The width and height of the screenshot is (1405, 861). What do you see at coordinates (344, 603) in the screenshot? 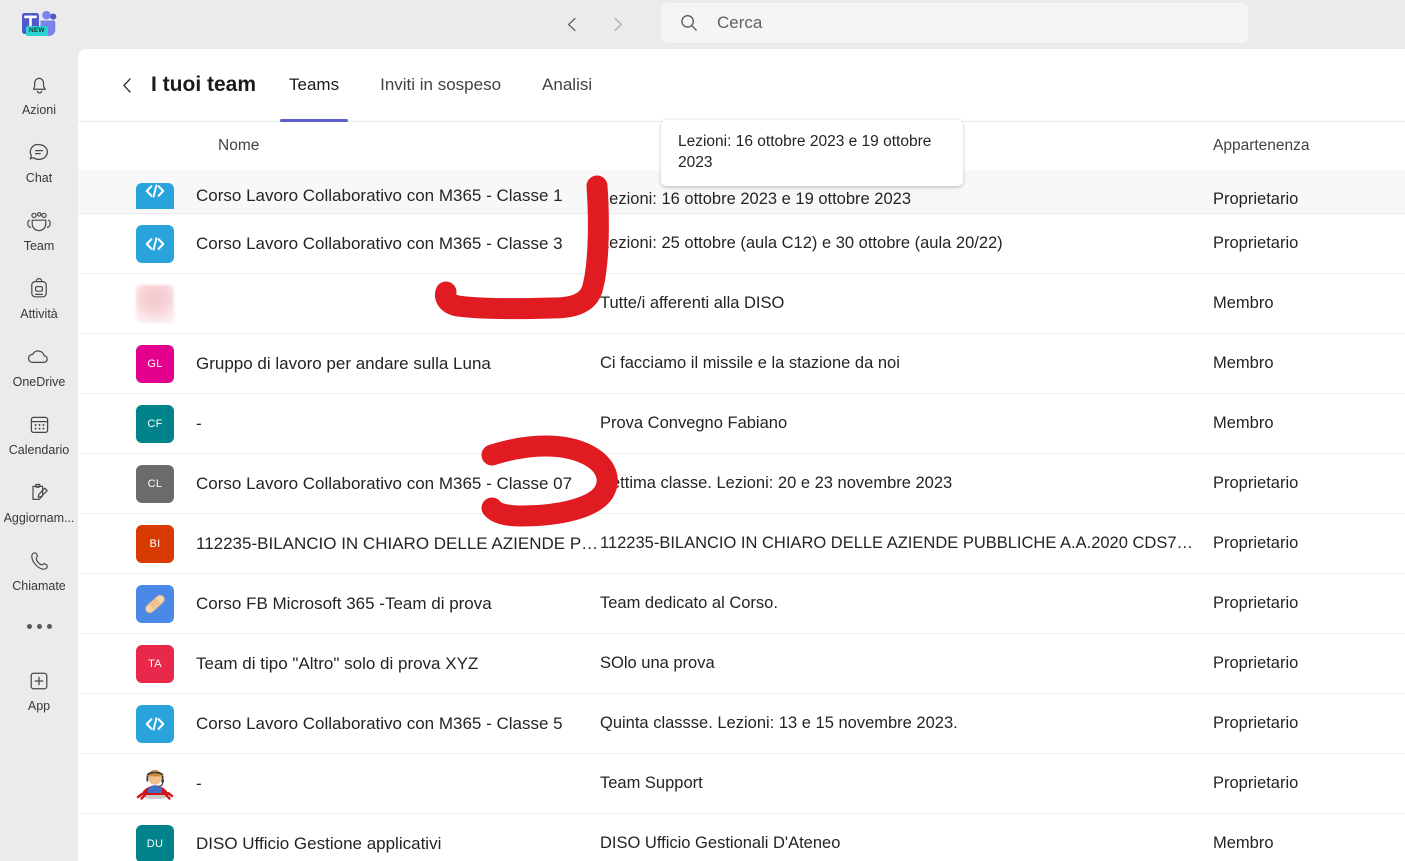
I see `team-name-label: Corso FB Microsoft 365 -Team di prova` at bounding box center [344, 603].